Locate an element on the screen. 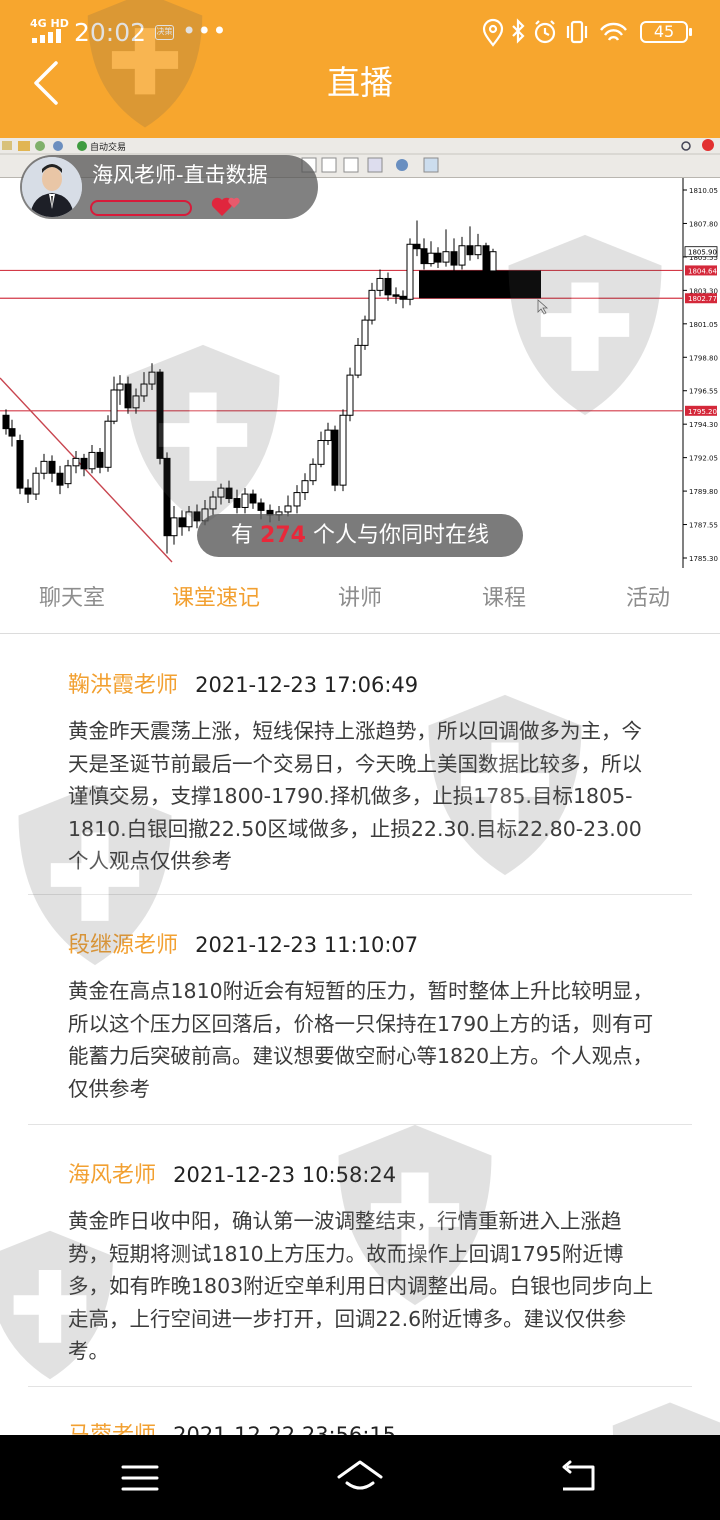 This screenshot has height=1520, width=720. price-tick-label: 1801.05 is located at coordinates (703, 325).